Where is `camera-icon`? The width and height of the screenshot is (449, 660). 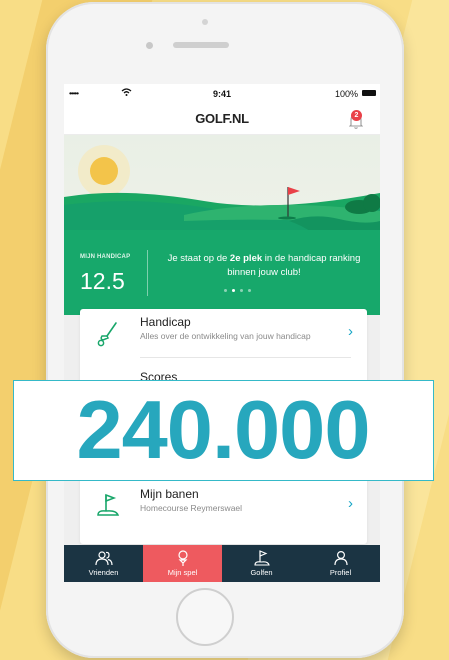
camera-icon is located at coordinates (149, 45).